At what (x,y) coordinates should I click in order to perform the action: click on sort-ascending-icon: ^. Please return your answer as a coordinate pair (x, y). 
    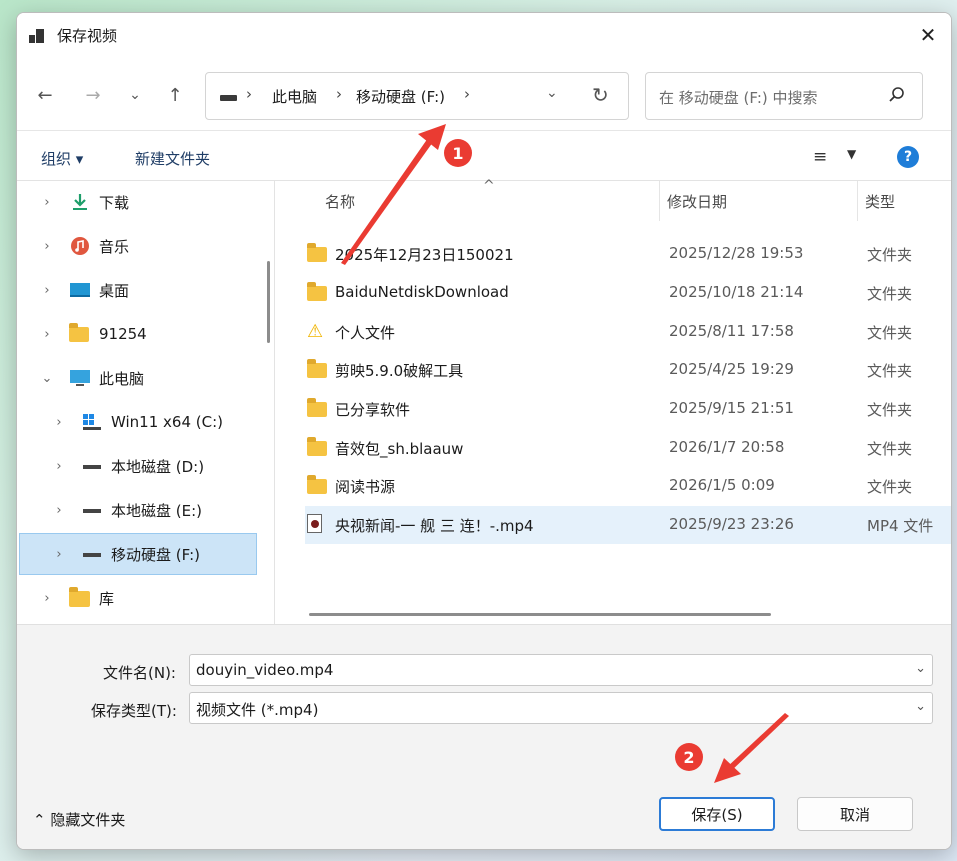
    Looking at the image, I should click on (489, 186).